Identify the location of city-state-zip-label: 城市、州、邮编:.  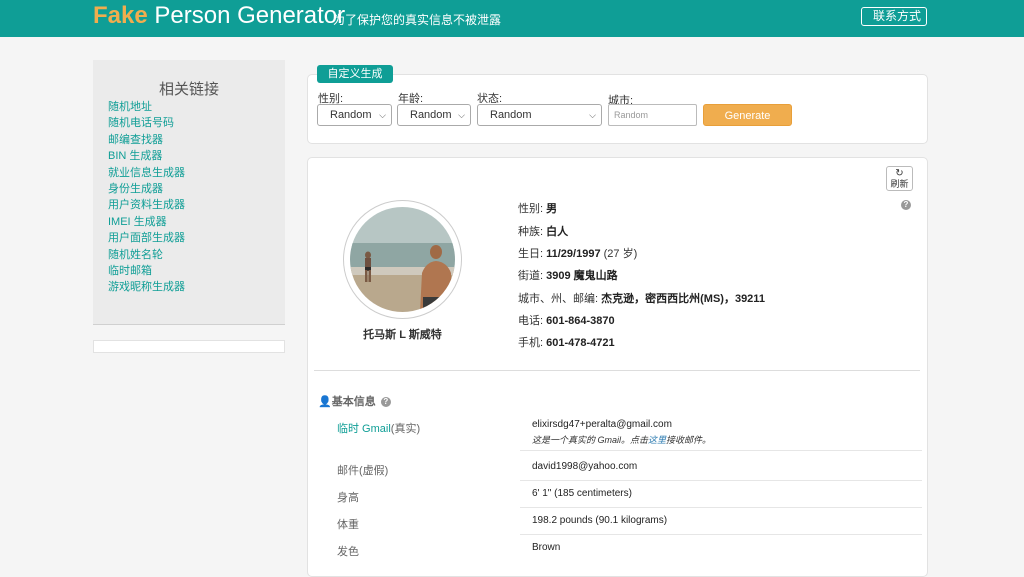
(558, 299).